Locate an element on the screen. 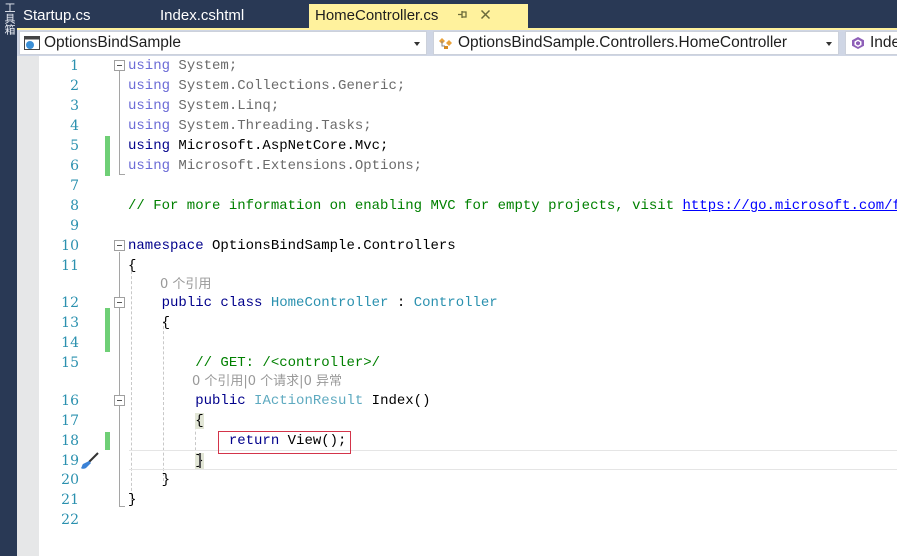 The image size is (897, 556). line-number: 4 is located at coordinates (74, 126).